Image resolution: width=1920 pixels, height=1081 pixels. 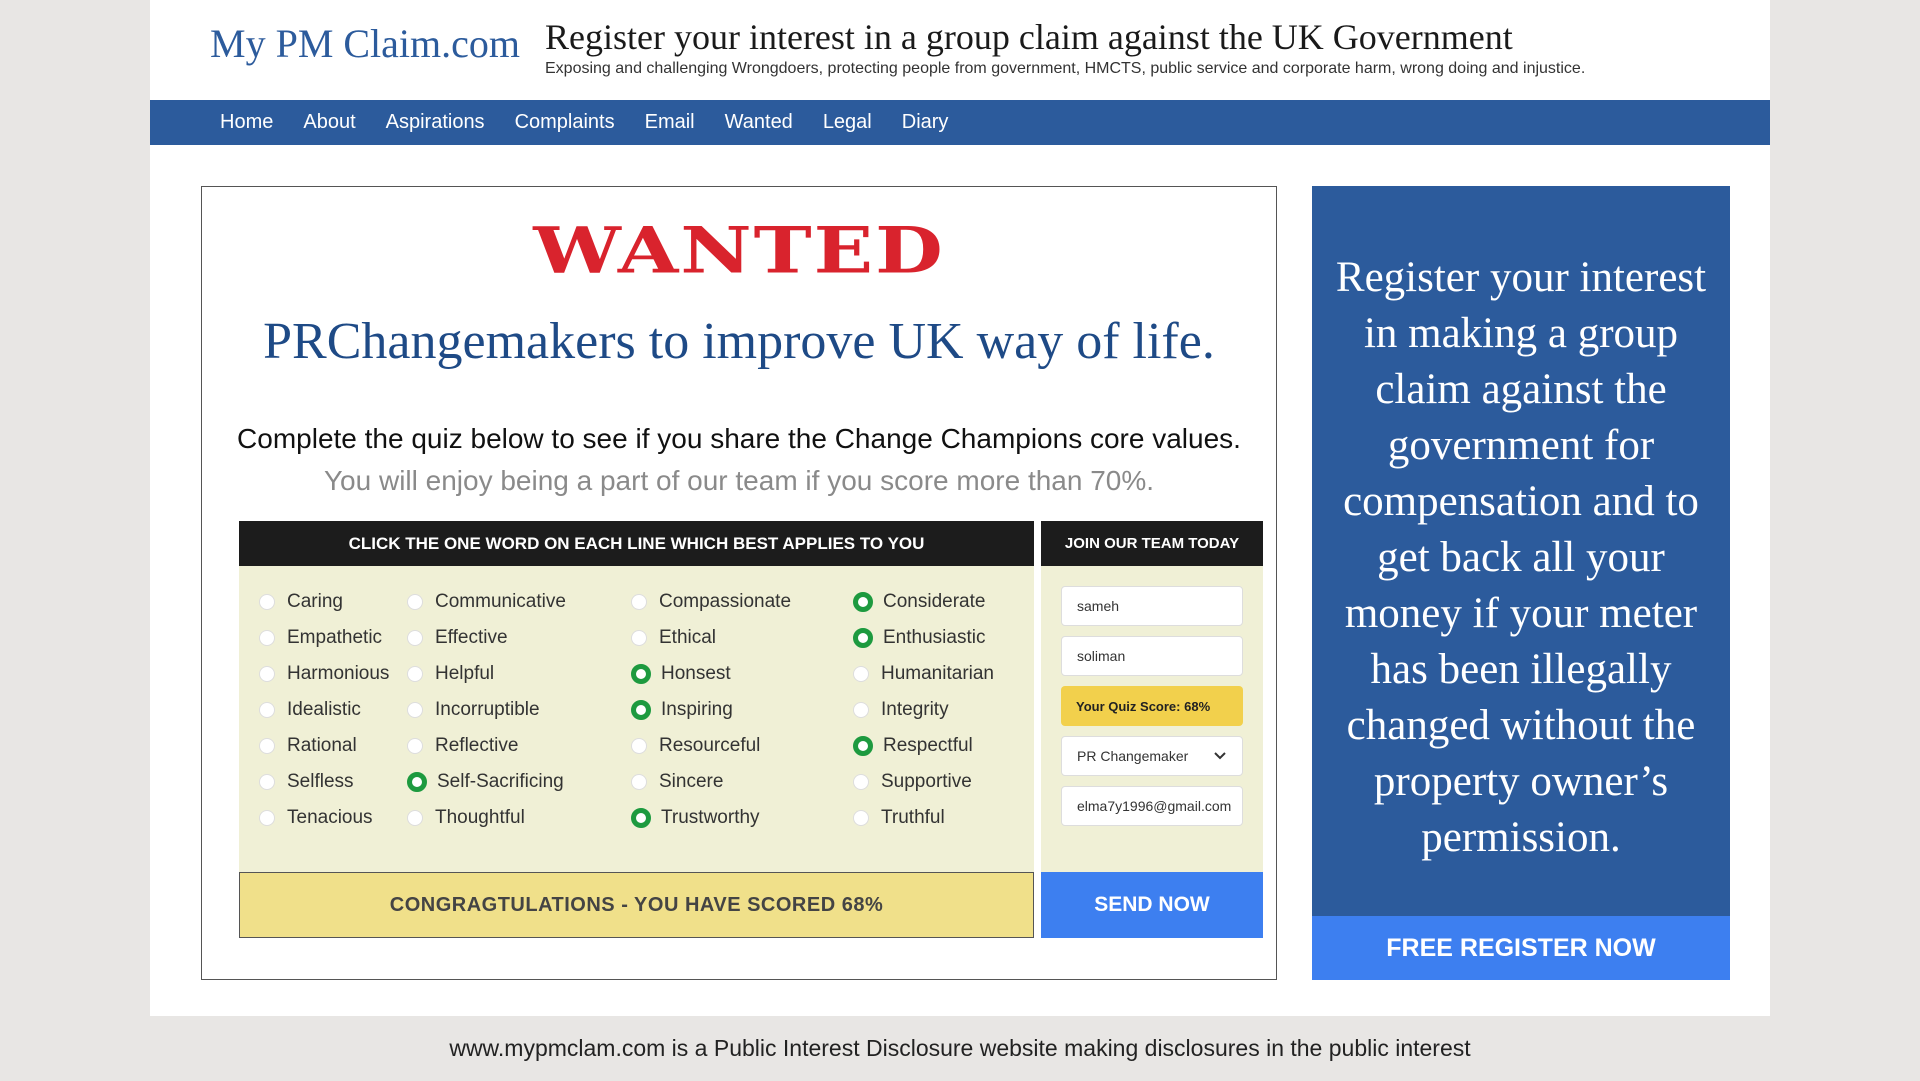 I want to click on quiz-option: Tenacious, so click(x=316, y=818).